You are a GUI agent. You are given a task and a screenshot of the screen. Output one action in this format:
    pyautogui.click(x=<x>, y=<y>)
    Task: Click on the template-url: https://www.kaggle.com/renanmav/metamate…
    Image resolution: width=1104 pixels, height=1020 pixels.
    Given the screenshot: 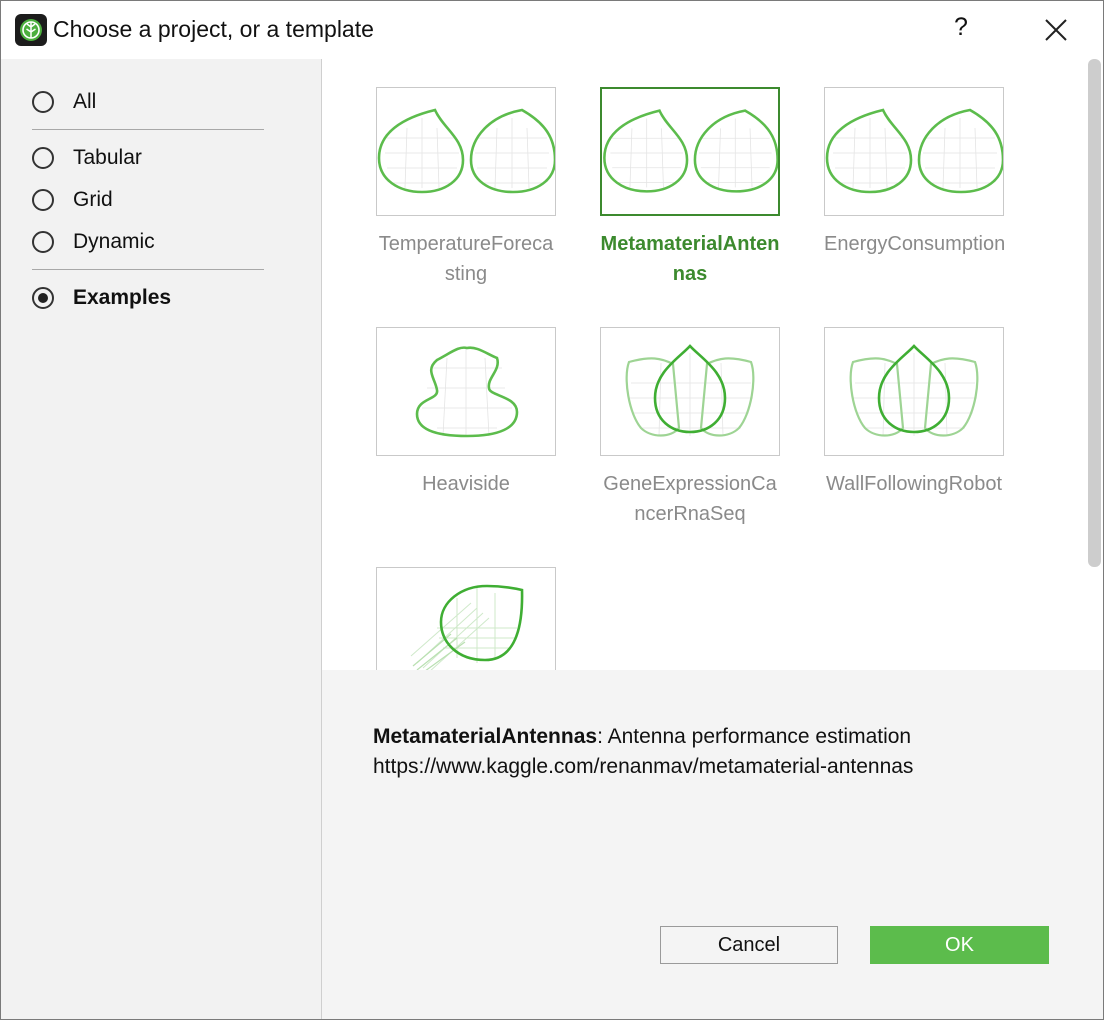 What is the action you would take?
    pyautogui.click(x=643, y=766)
    